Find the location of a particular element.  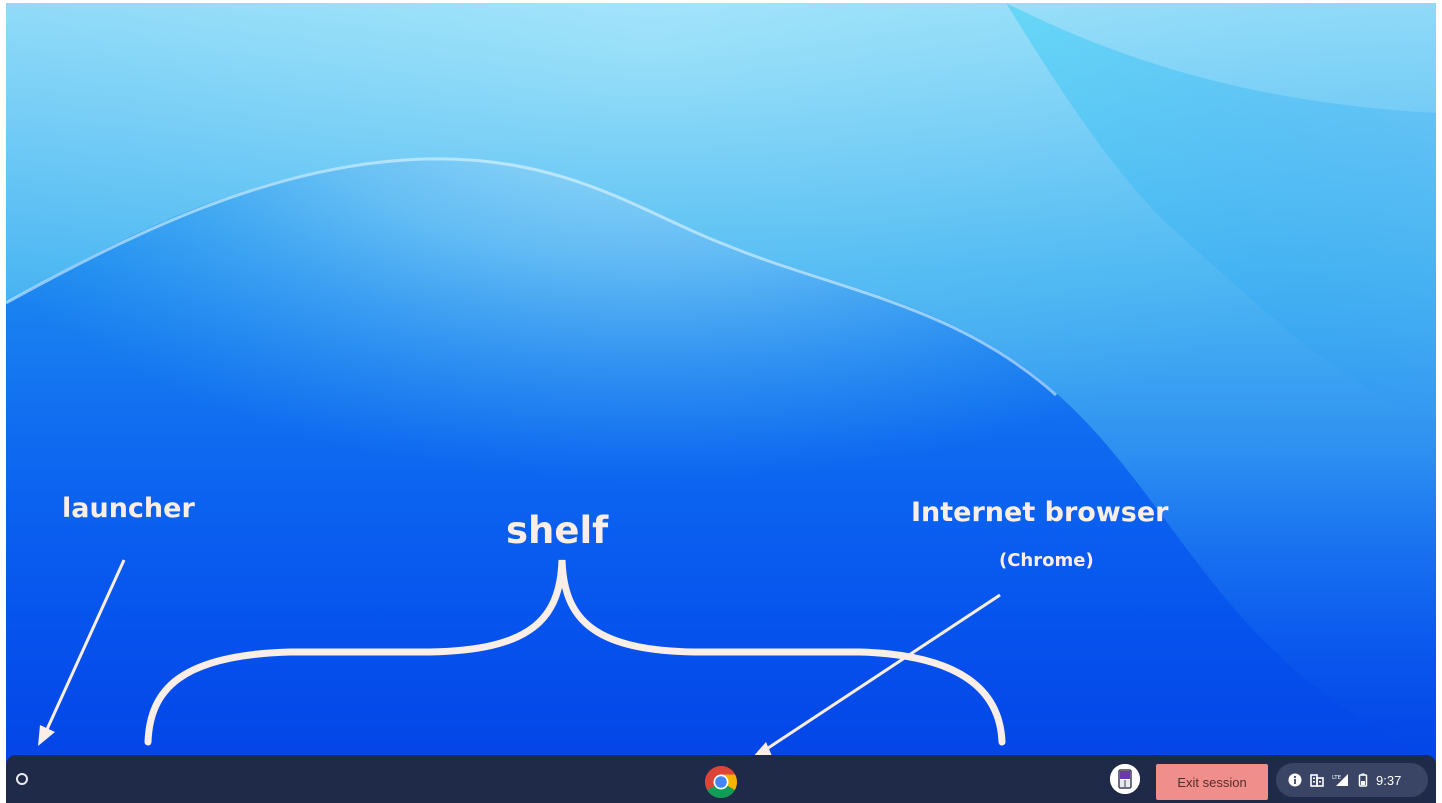

svg-text: LTE is located at coordinates (1337, 778).